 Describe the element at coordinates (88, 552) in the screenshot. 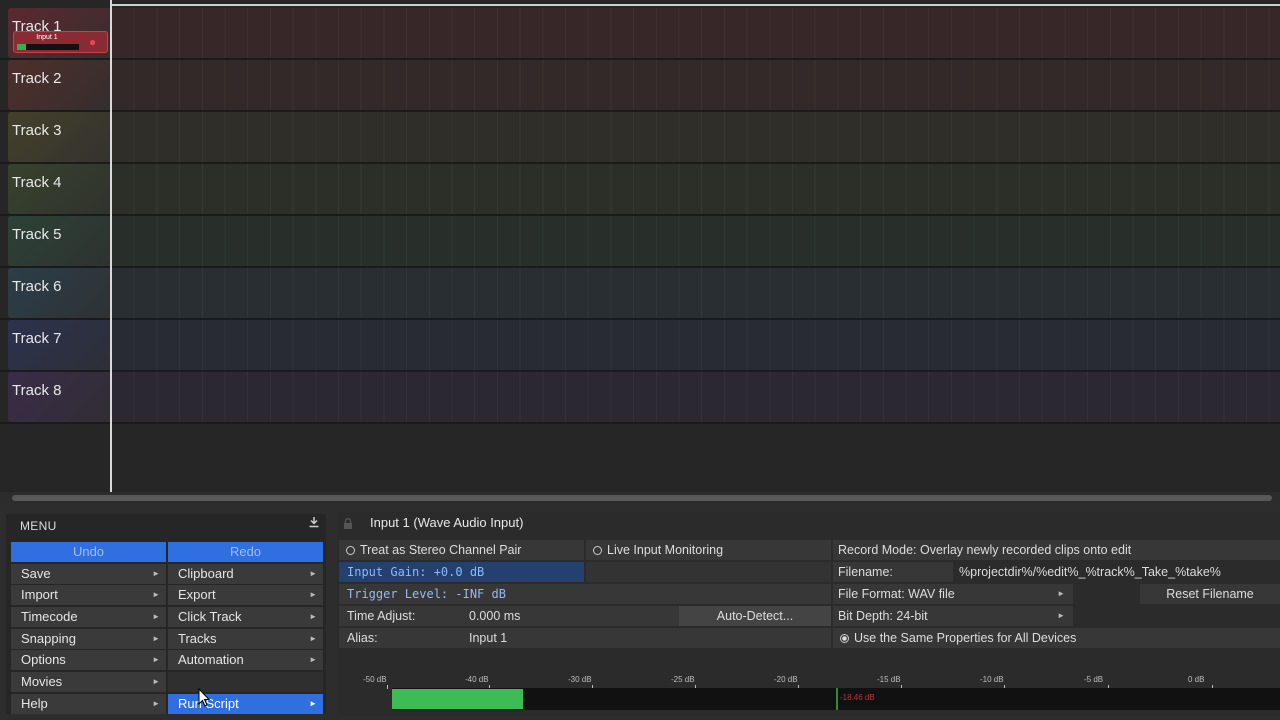

I see `undo-button: Undo` at that location.